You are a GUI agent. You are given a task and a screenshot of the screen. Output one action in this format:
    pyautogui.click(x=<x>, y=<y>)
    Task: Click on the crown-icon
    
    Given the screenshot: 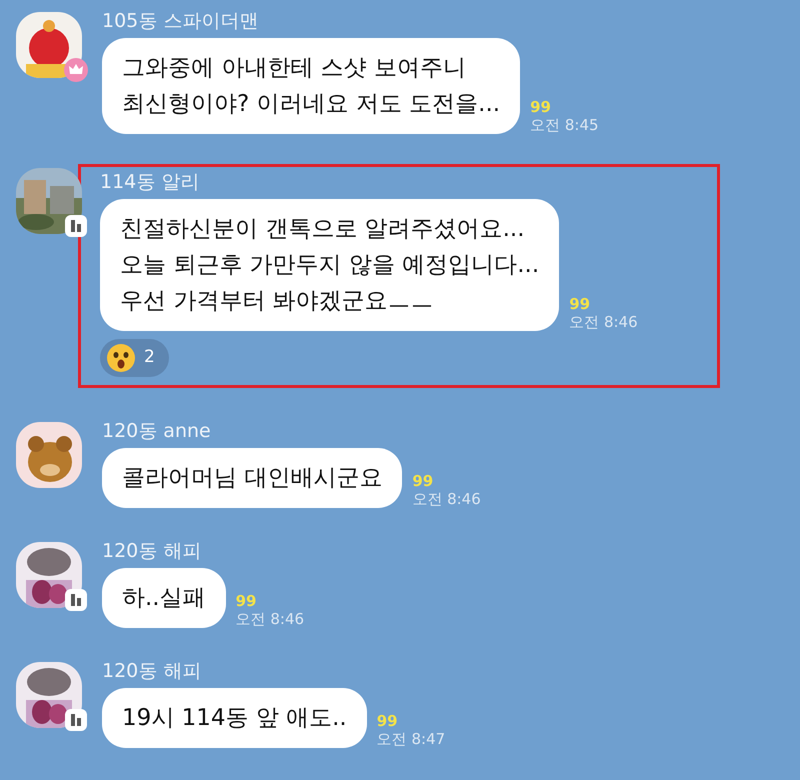 What is the action you would take?
    pyautogui.click(x=76, y=70)
    